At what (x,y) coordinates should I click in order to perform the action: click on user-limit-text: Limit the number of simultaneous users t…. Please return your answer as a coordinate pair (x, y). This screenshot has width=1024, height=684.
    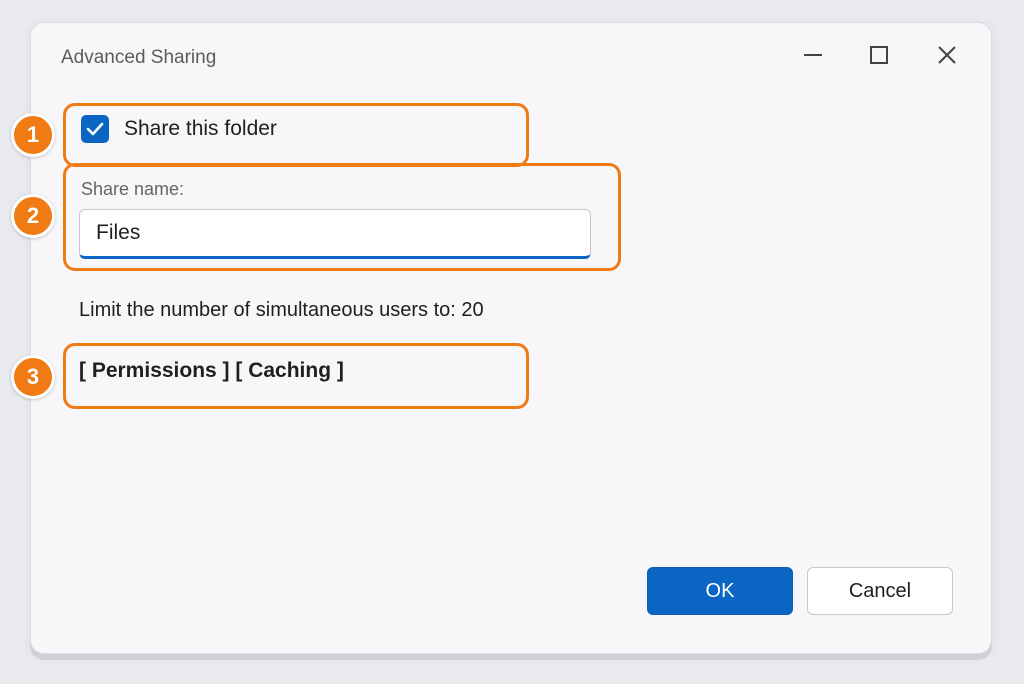
    Looking at the image, I should click on (281, 310).